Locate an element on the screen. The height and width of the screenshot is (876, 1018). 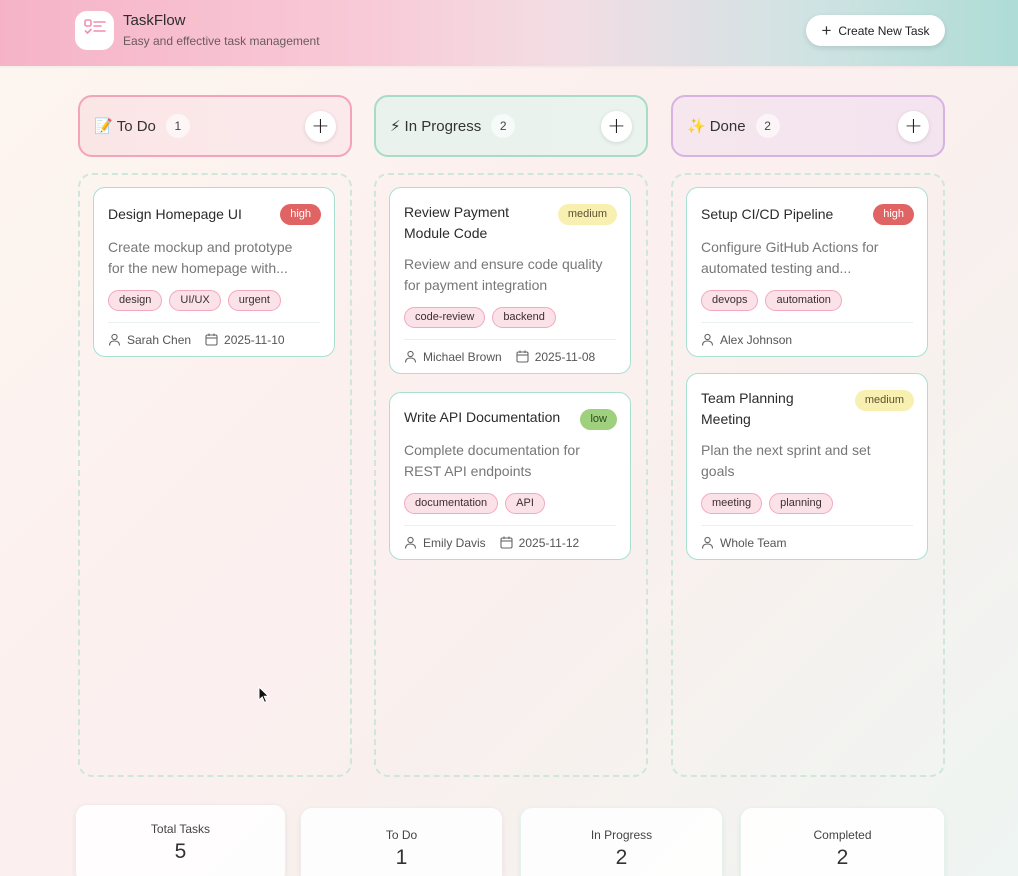
add-task-todo-button: + is located at coordinates (320, 126).